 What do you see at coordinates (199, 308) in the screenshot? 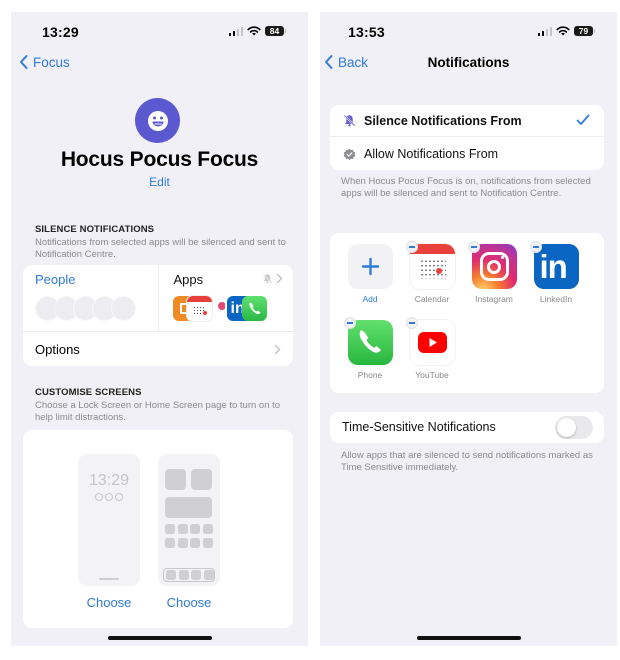
I see `calendar-app-icon` at bounding box center [199, 308].